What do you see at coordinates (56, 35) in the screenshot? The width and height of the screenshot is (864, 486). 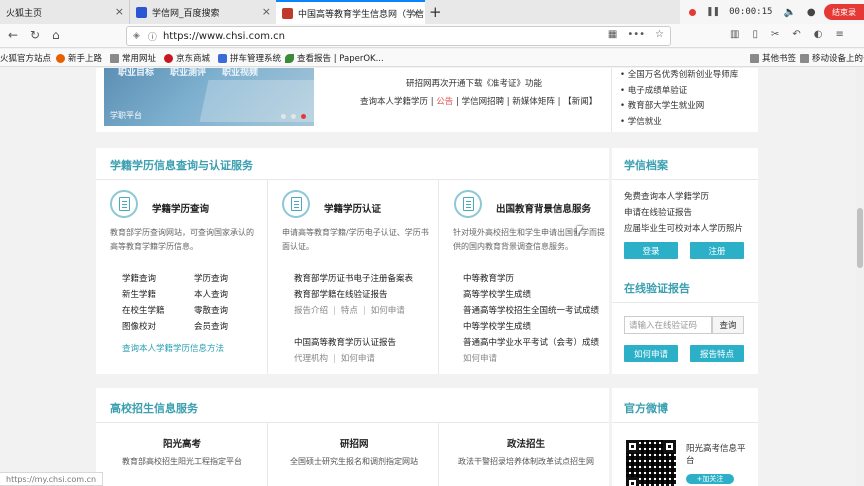 I see `home-icon: ⌂` at bounding box center [56, 35].